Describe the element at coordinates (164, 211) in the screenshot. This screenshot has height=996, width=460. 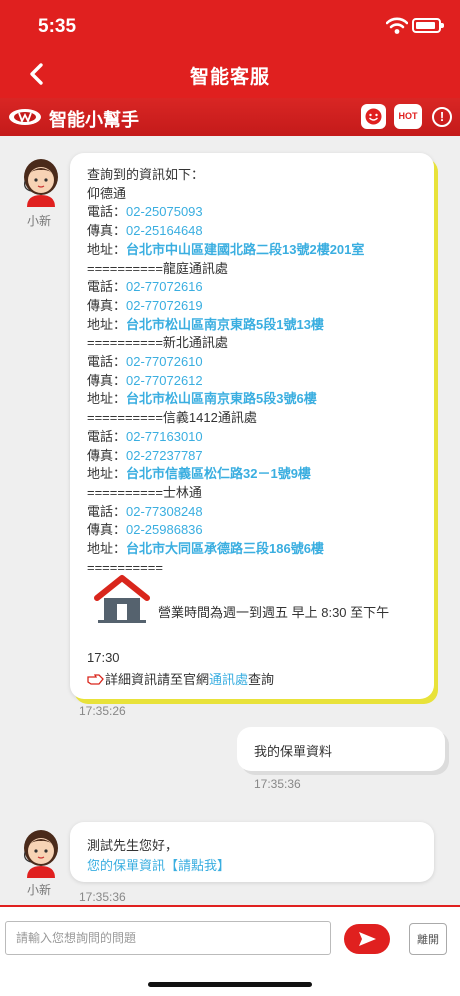
I see `phone-link: 02-25075093` at that location.